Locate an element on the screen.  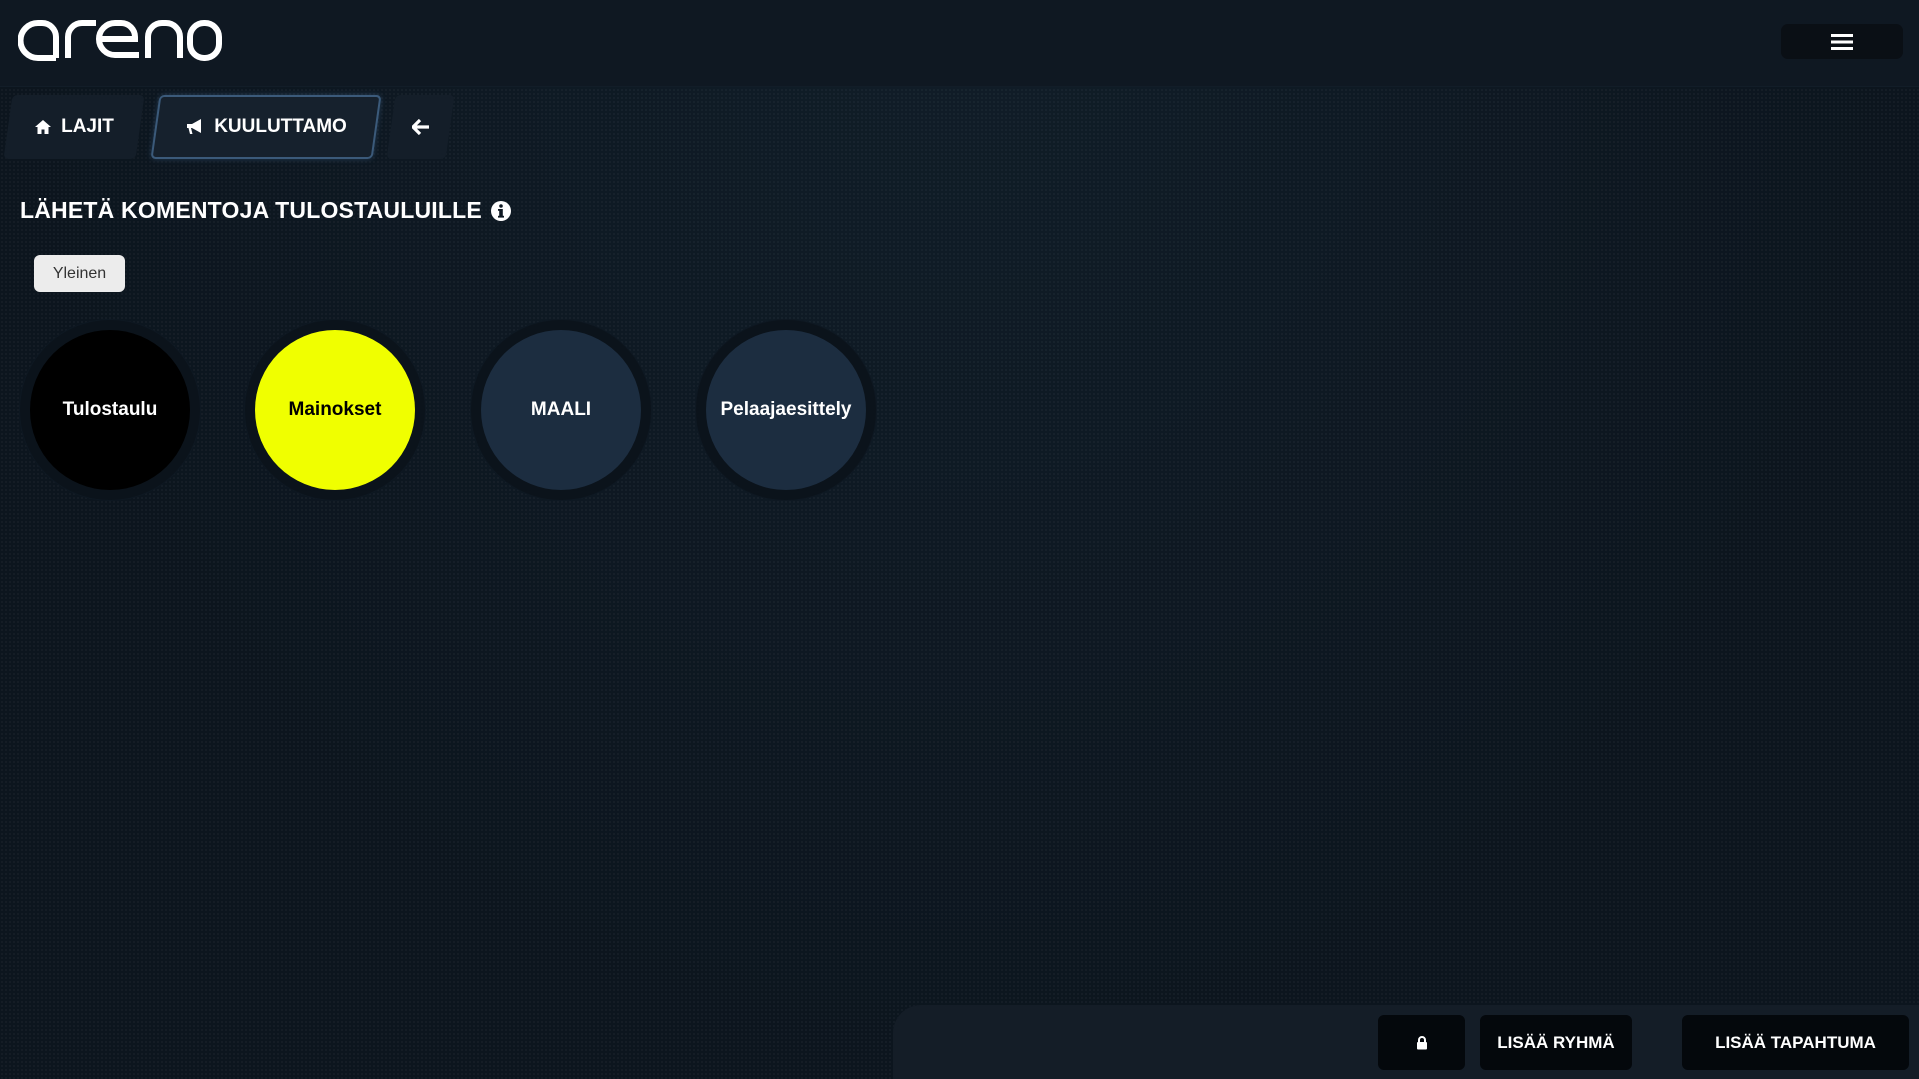
page-title: LÄHETÄ KOMENTOJA TULOSTAULUILLE is located at coordinates (266, 210).